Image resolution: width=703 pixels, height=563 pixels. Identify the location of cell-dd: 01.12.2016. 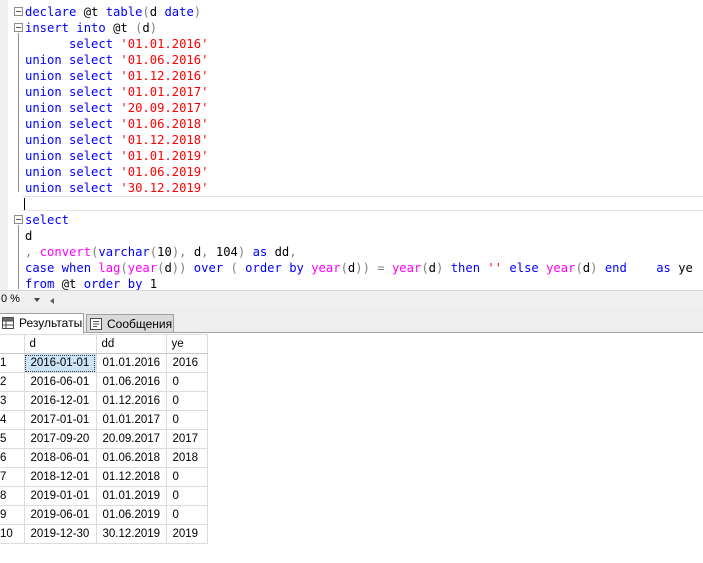
(131, 401).